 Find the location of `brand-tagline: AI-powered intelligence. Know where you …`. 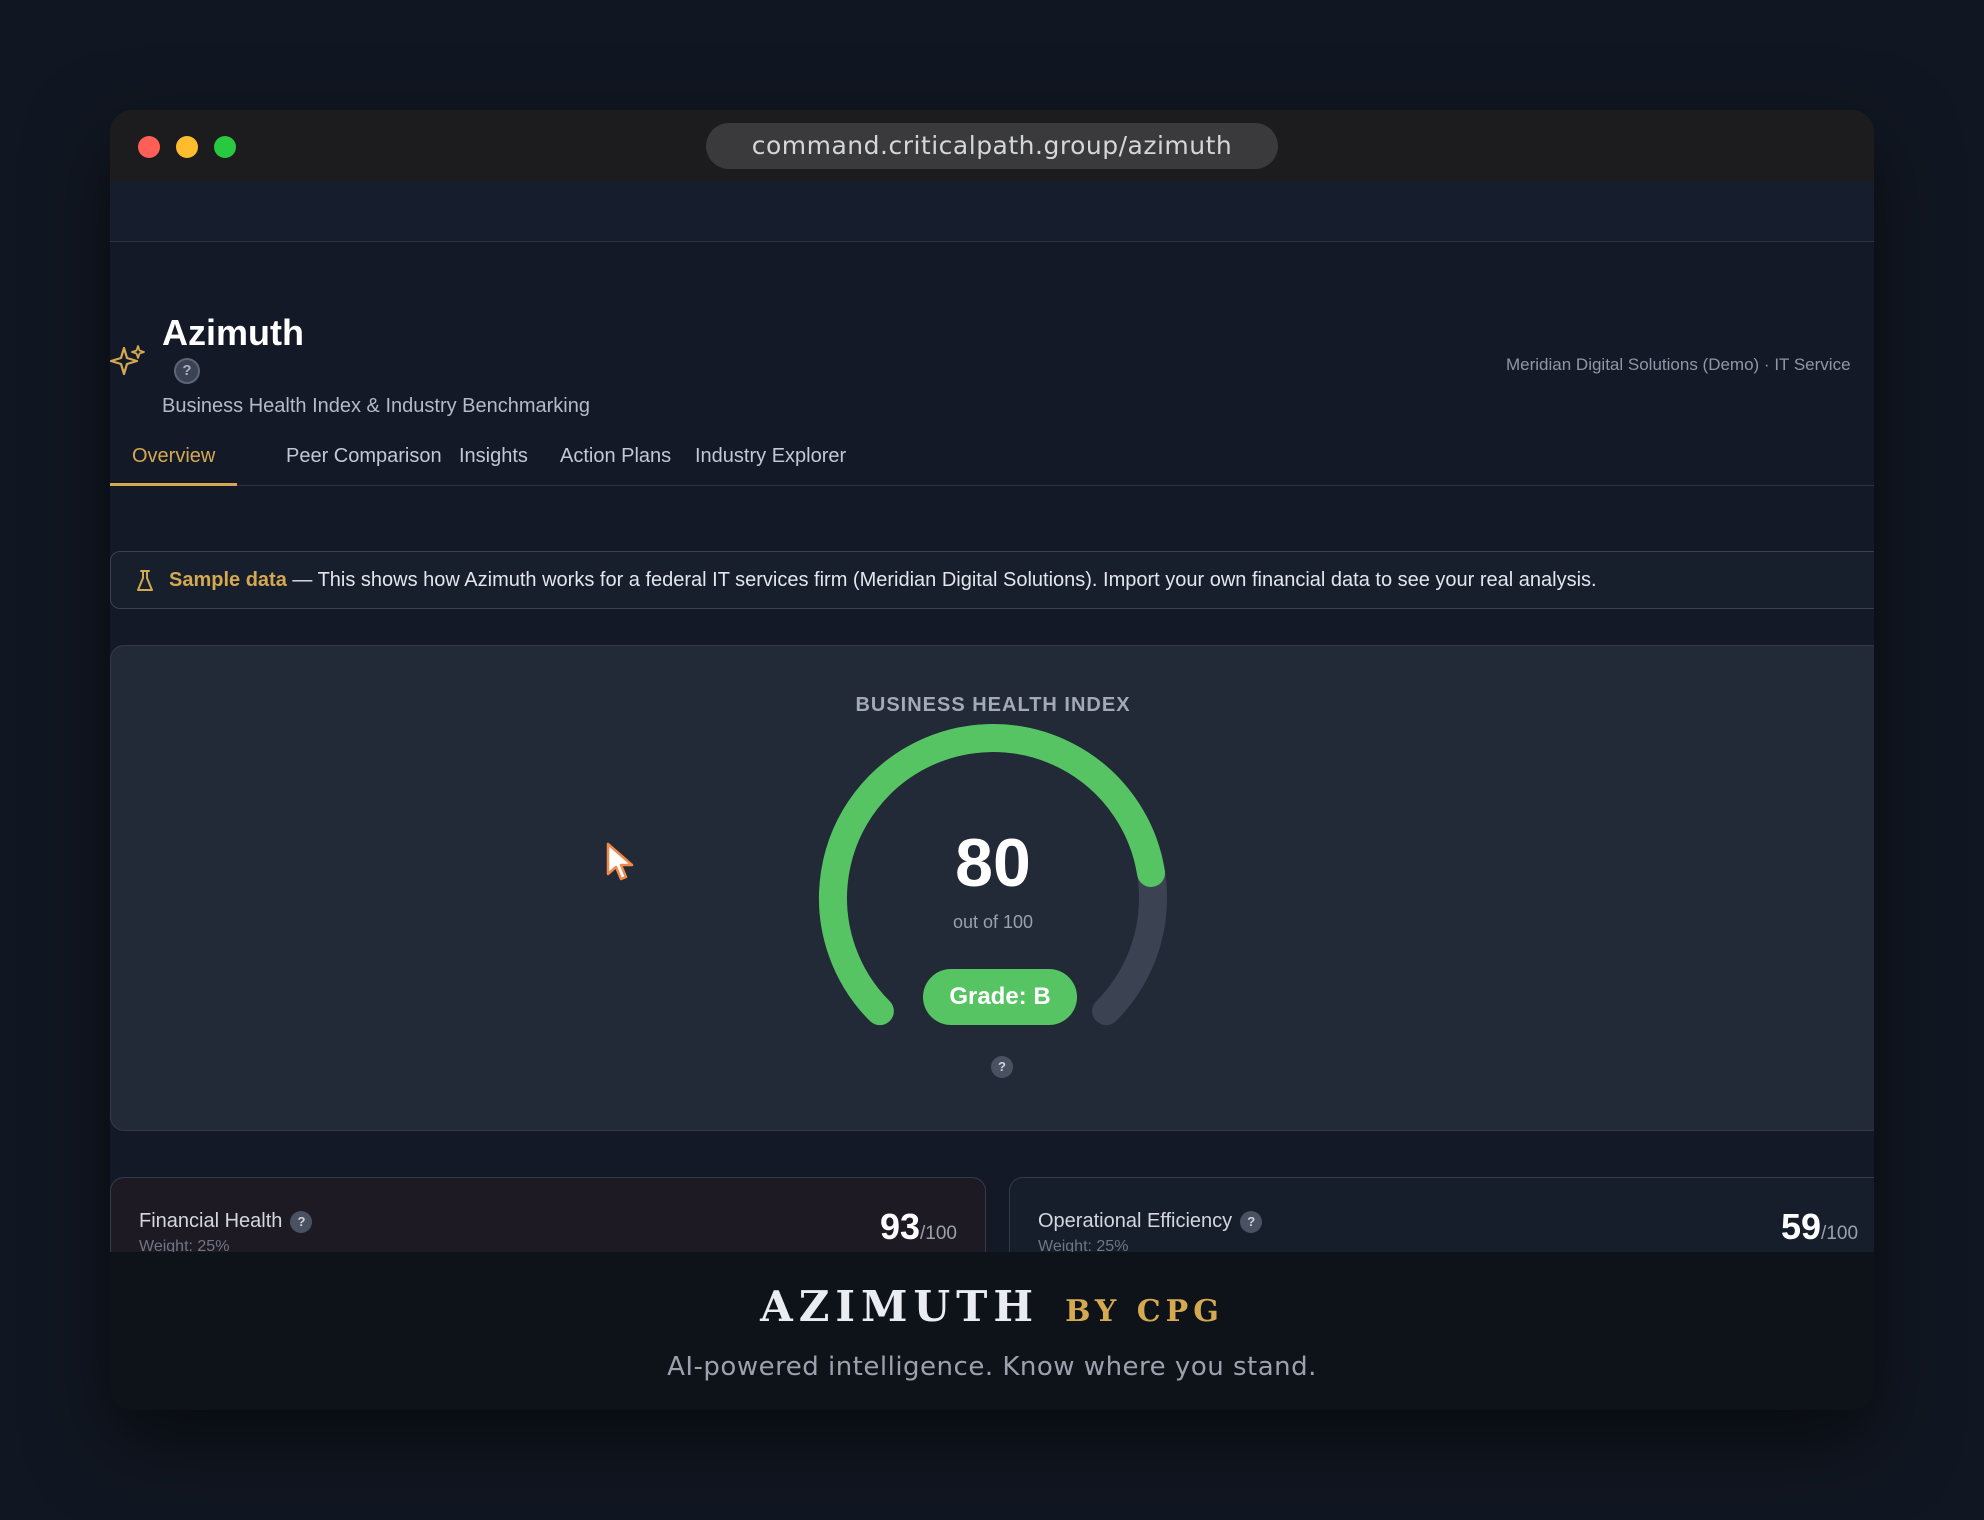

brand-tagline: AI-powered intelligence. Know where you … is located at coordinates (992, 1367).